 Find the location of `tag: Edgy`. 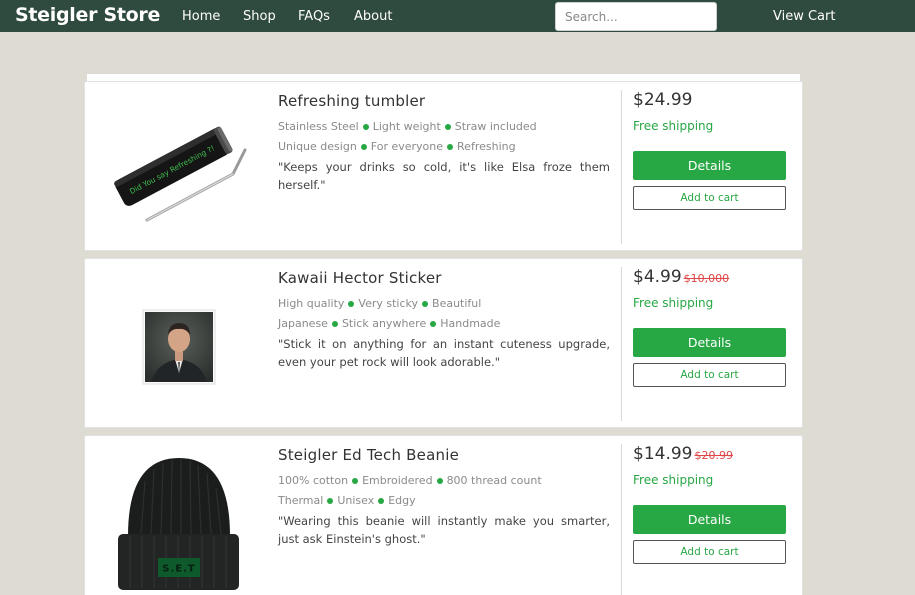

tag: Edgy is located at coordinates (402, 500).